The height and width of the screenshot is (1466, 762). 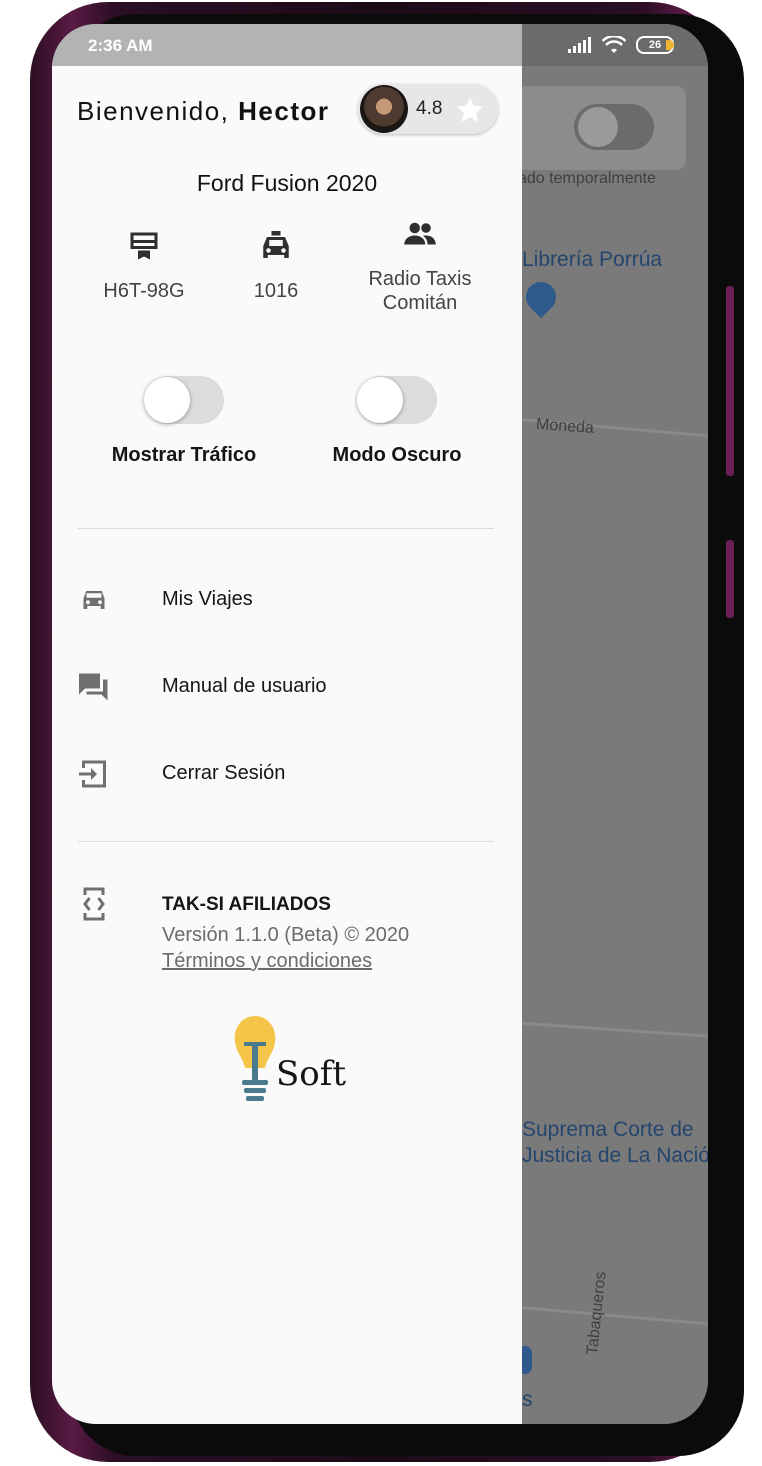 I want to click on taxi-icon, so click(x=276, y=244).